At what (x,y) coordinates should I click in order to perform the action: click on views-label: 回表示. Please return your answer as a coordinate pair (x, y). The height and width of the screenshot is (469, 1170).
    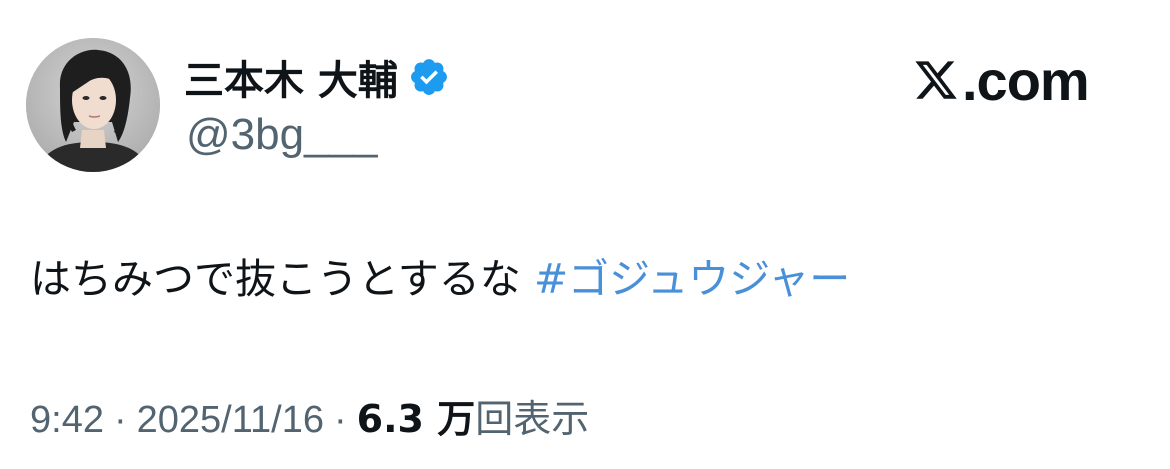
    Looking at the image, I should click on (532, 419).